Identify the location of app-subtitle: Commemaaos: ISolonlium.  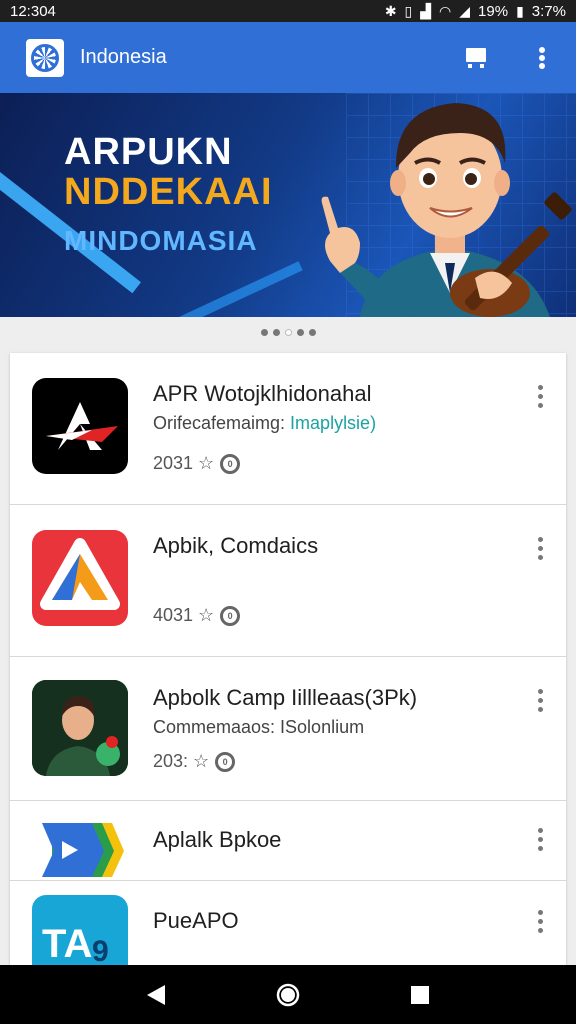
(258, 727).